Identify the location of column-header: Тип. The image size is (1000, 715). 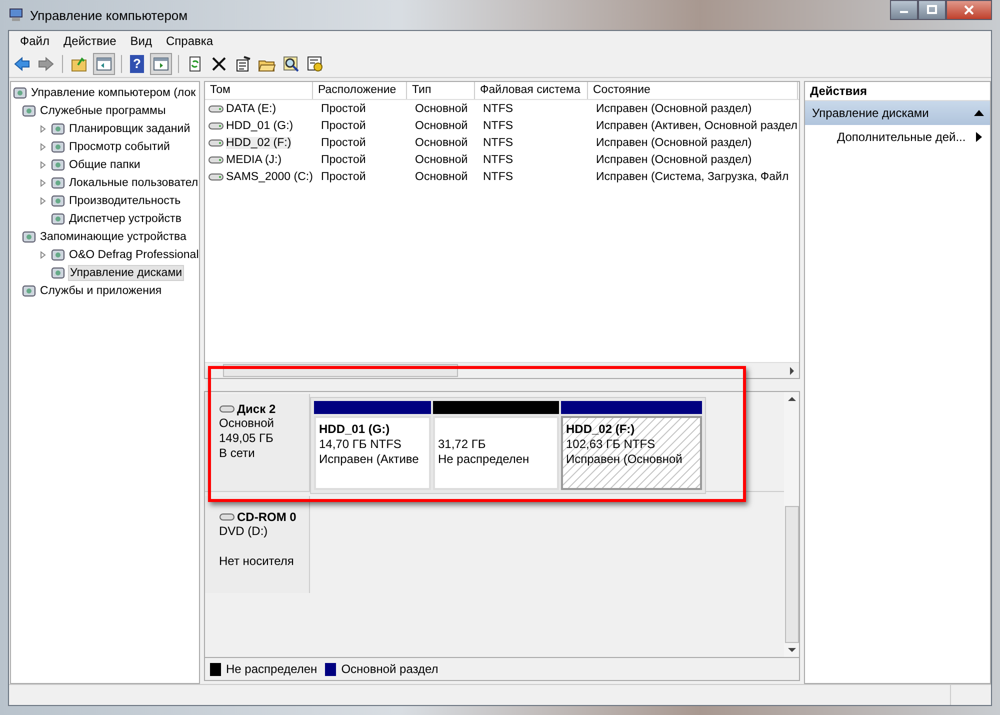
(441, 90).